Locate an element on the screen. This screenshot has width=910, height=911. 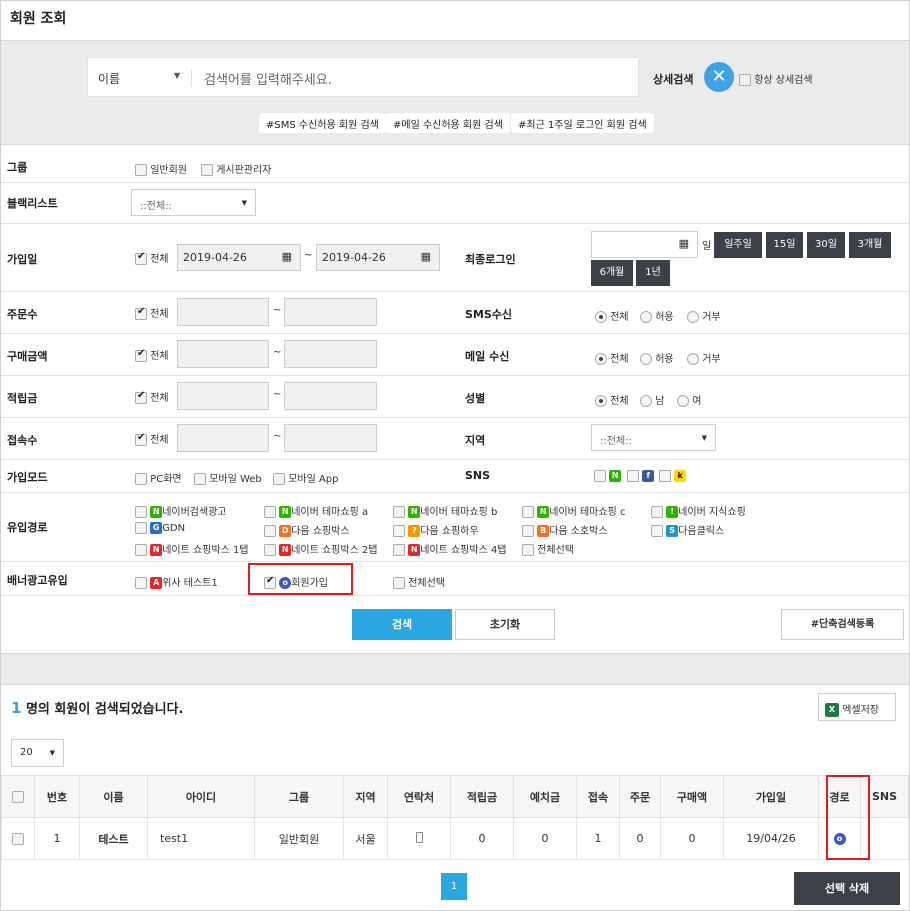
inflow-naver-knowledge: ! 네이버 지식쇼핑 is located at coordinates (698, 510).